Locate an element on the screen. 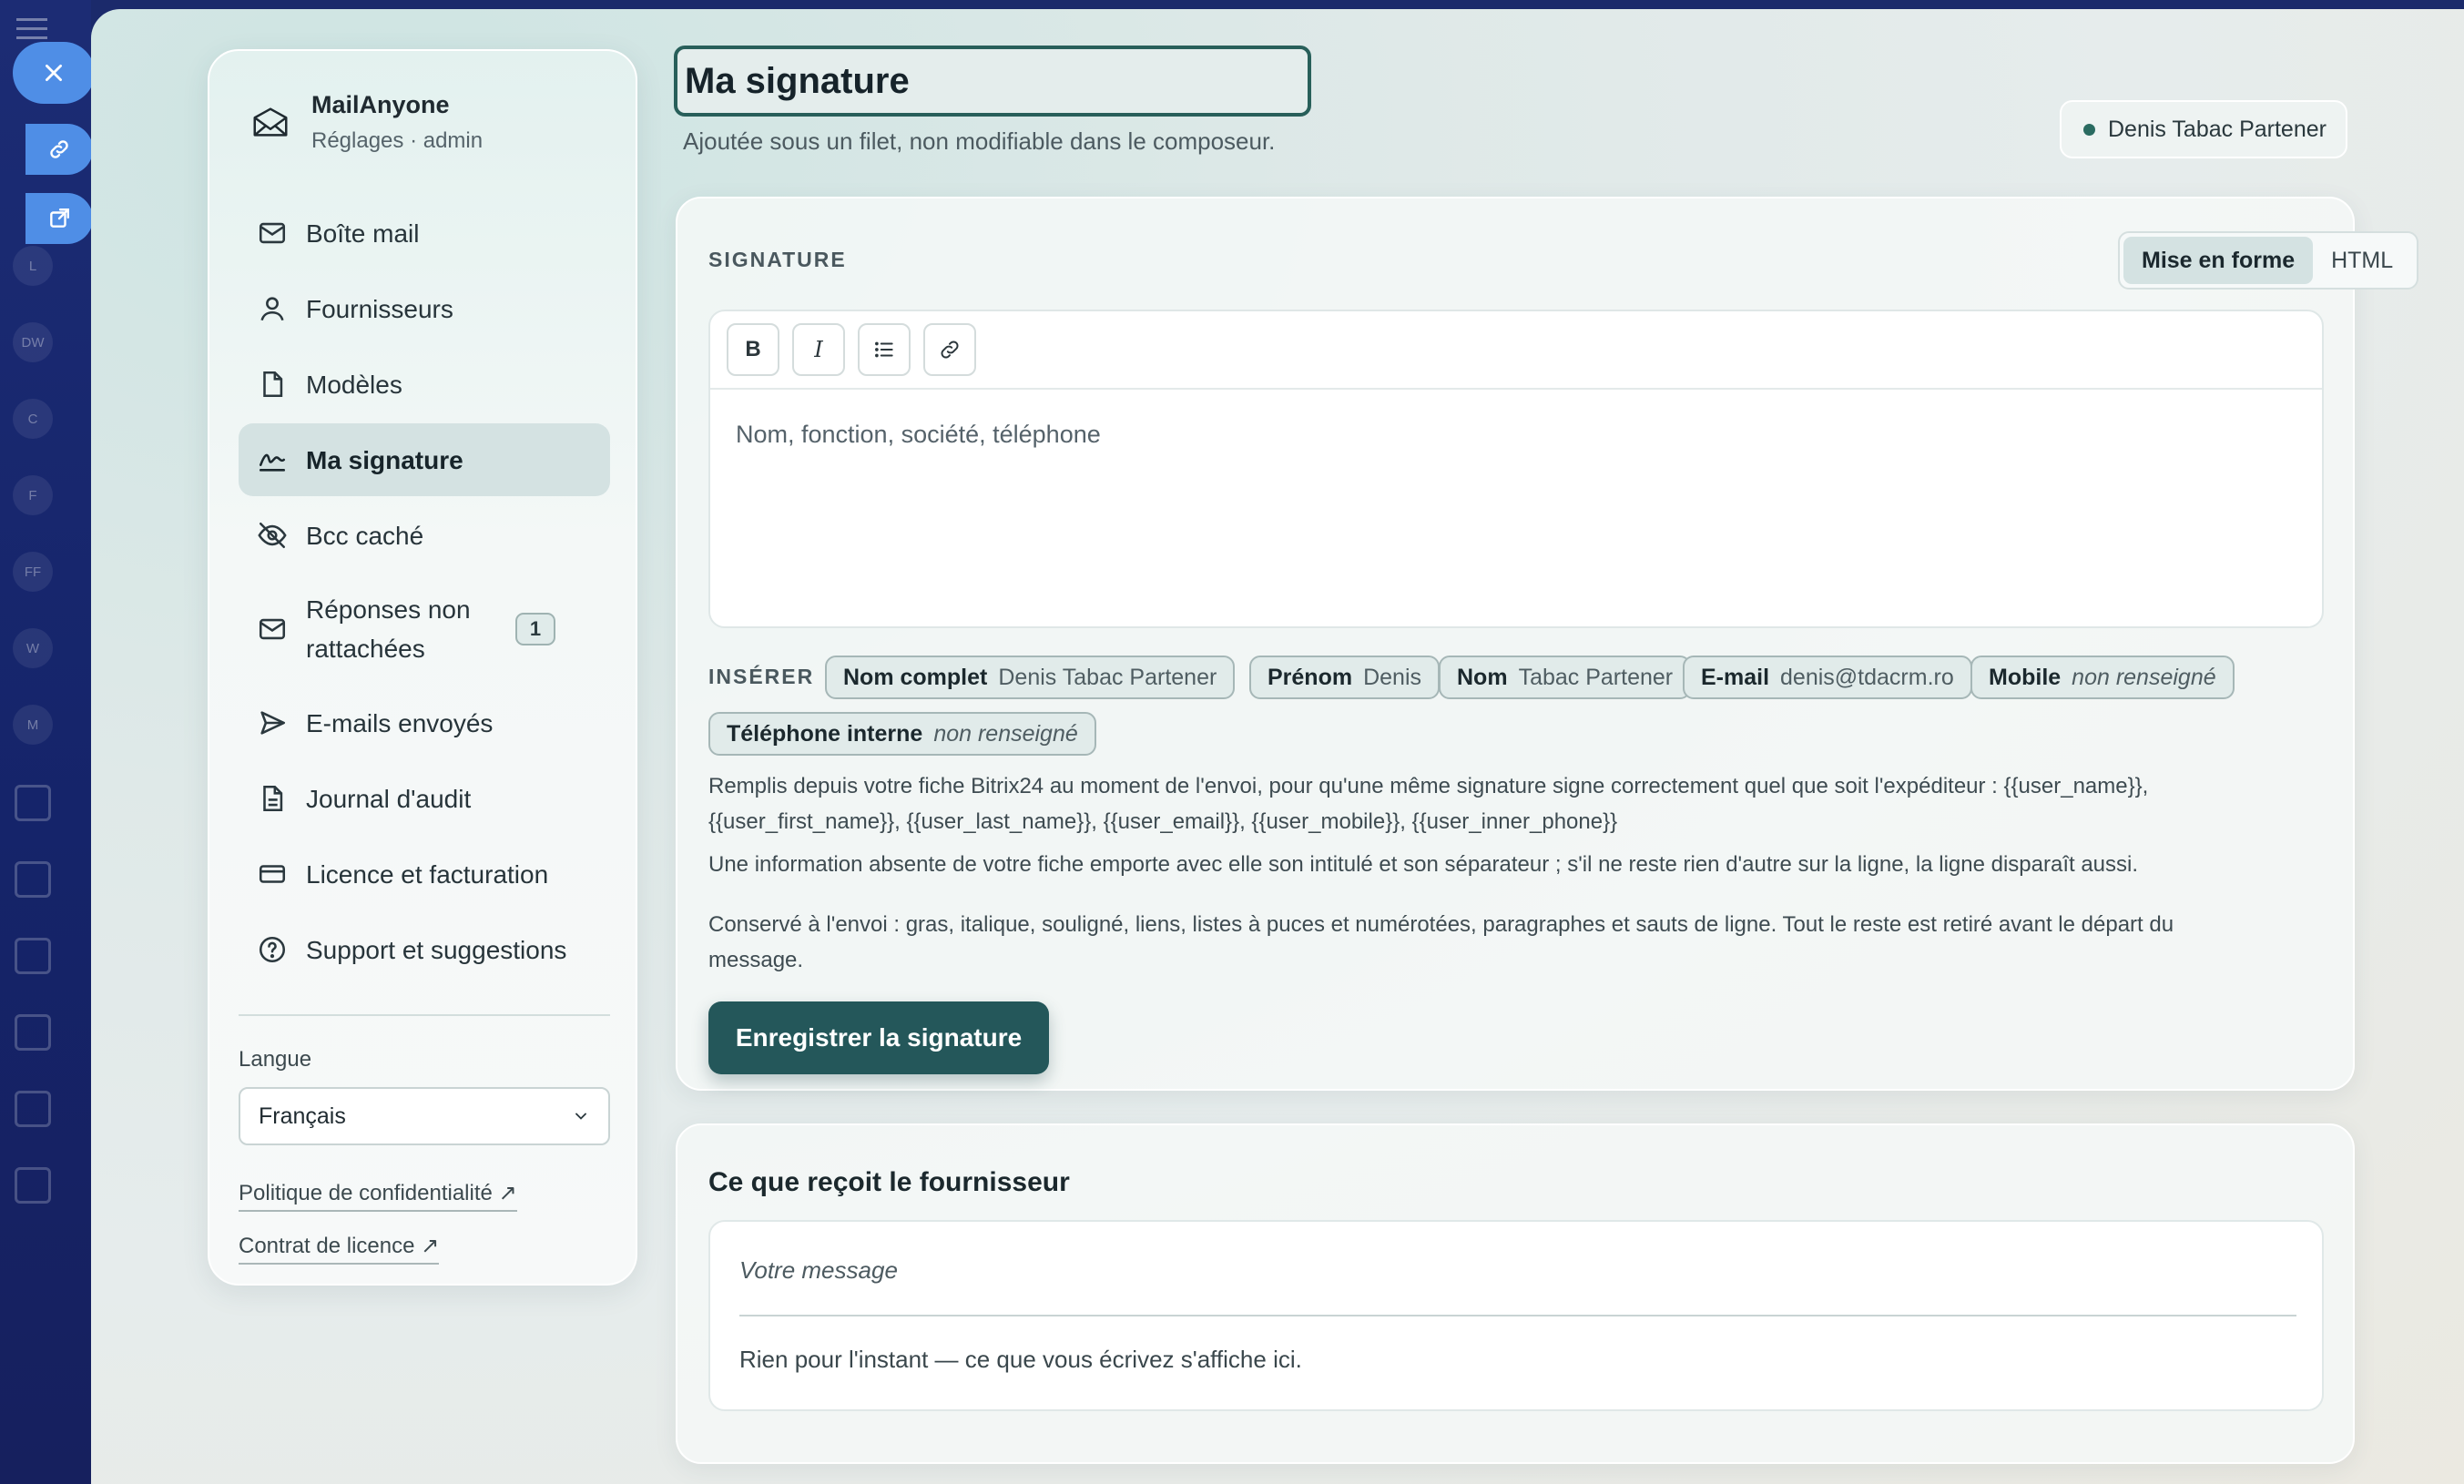 The width and height of the screenshot is (2464, 1484). rail-avatar: F is located at coordinates (33, 495).